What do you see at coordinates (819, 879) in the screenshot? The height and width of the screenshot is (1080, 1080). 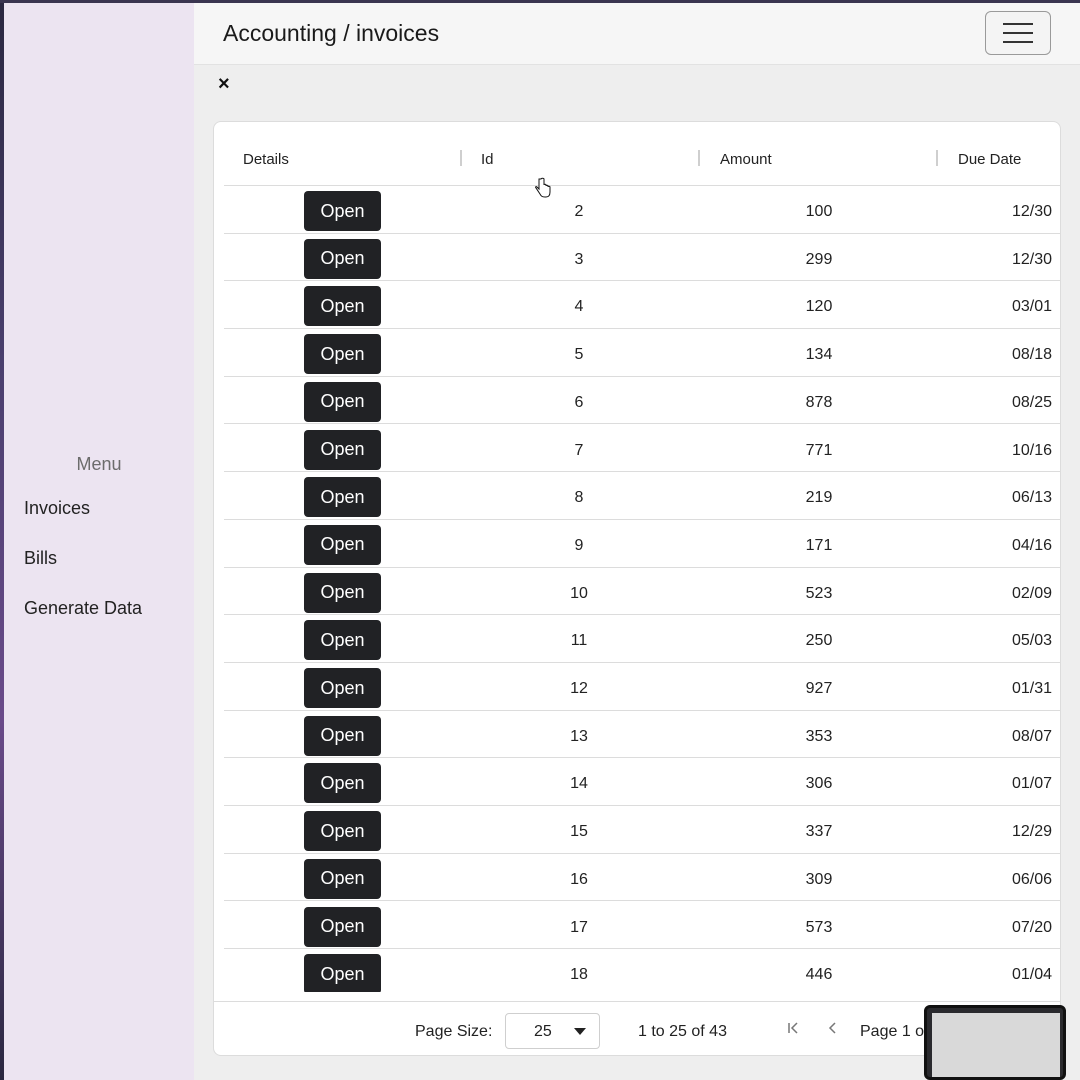 I see `cell-amount: 309` at bounding box center [819, 879].